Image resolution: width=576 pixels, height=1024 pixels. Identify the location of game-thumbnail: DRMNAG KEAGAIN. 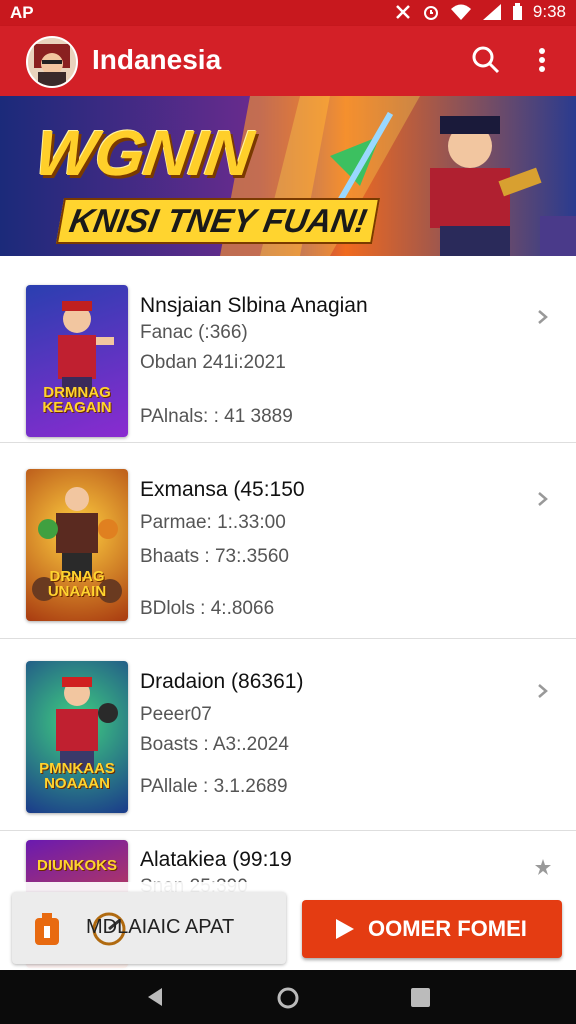
(77, 361).